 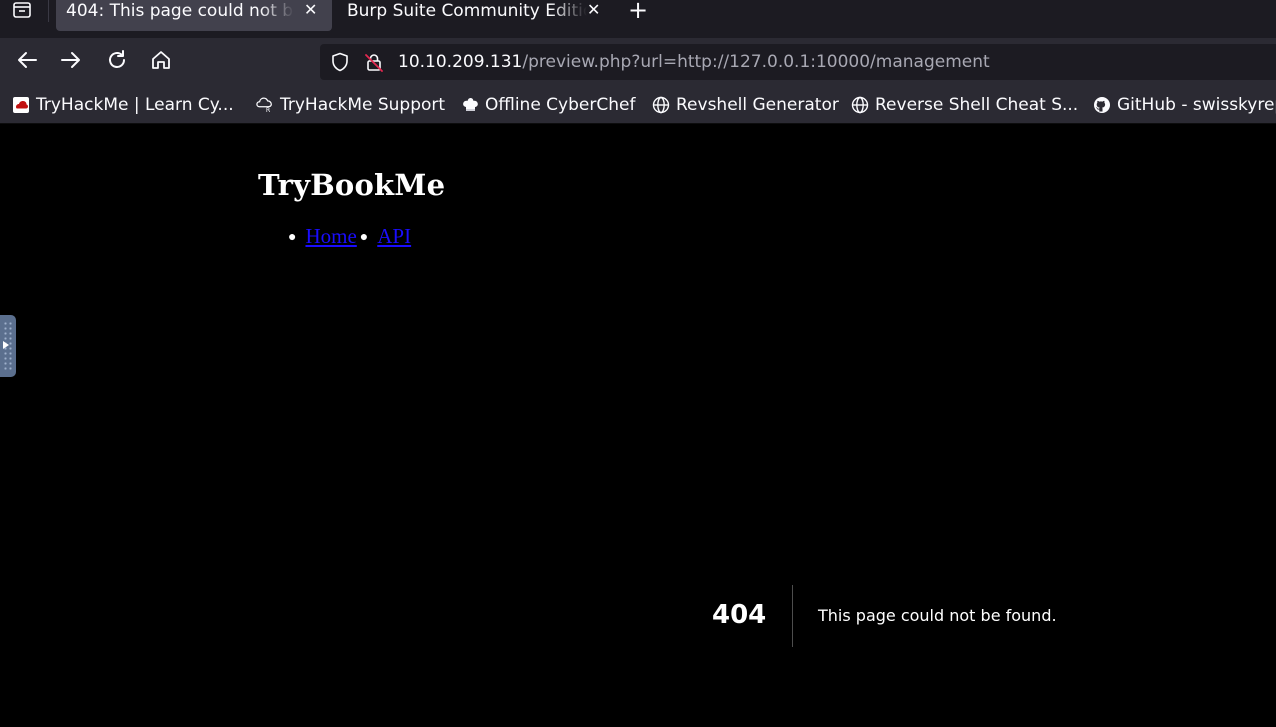 What do you see at coordinates (340, 62) in the screenshot?
I see `shield-icon` at bounding box center [340, 62].